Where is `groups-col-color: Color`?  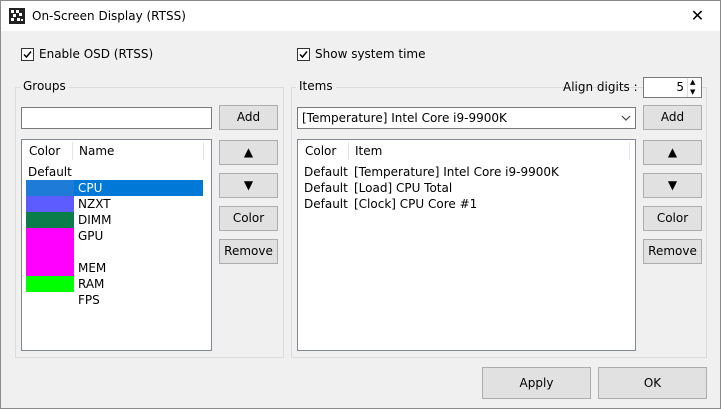 groups-col-color: Color is located at coordinates (44, 151).